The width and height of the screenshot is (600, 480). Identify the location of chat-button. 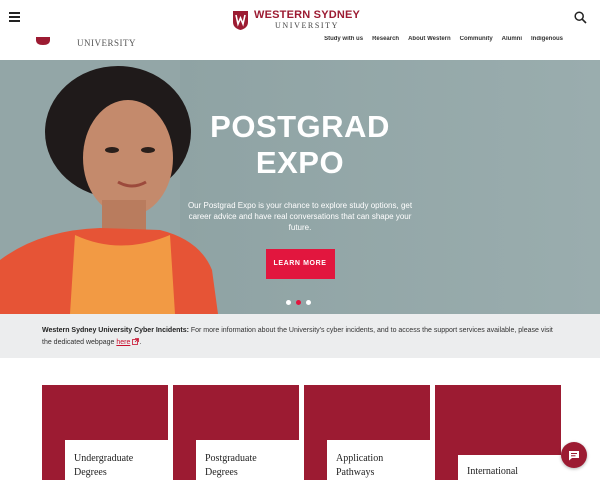
(574, 455).